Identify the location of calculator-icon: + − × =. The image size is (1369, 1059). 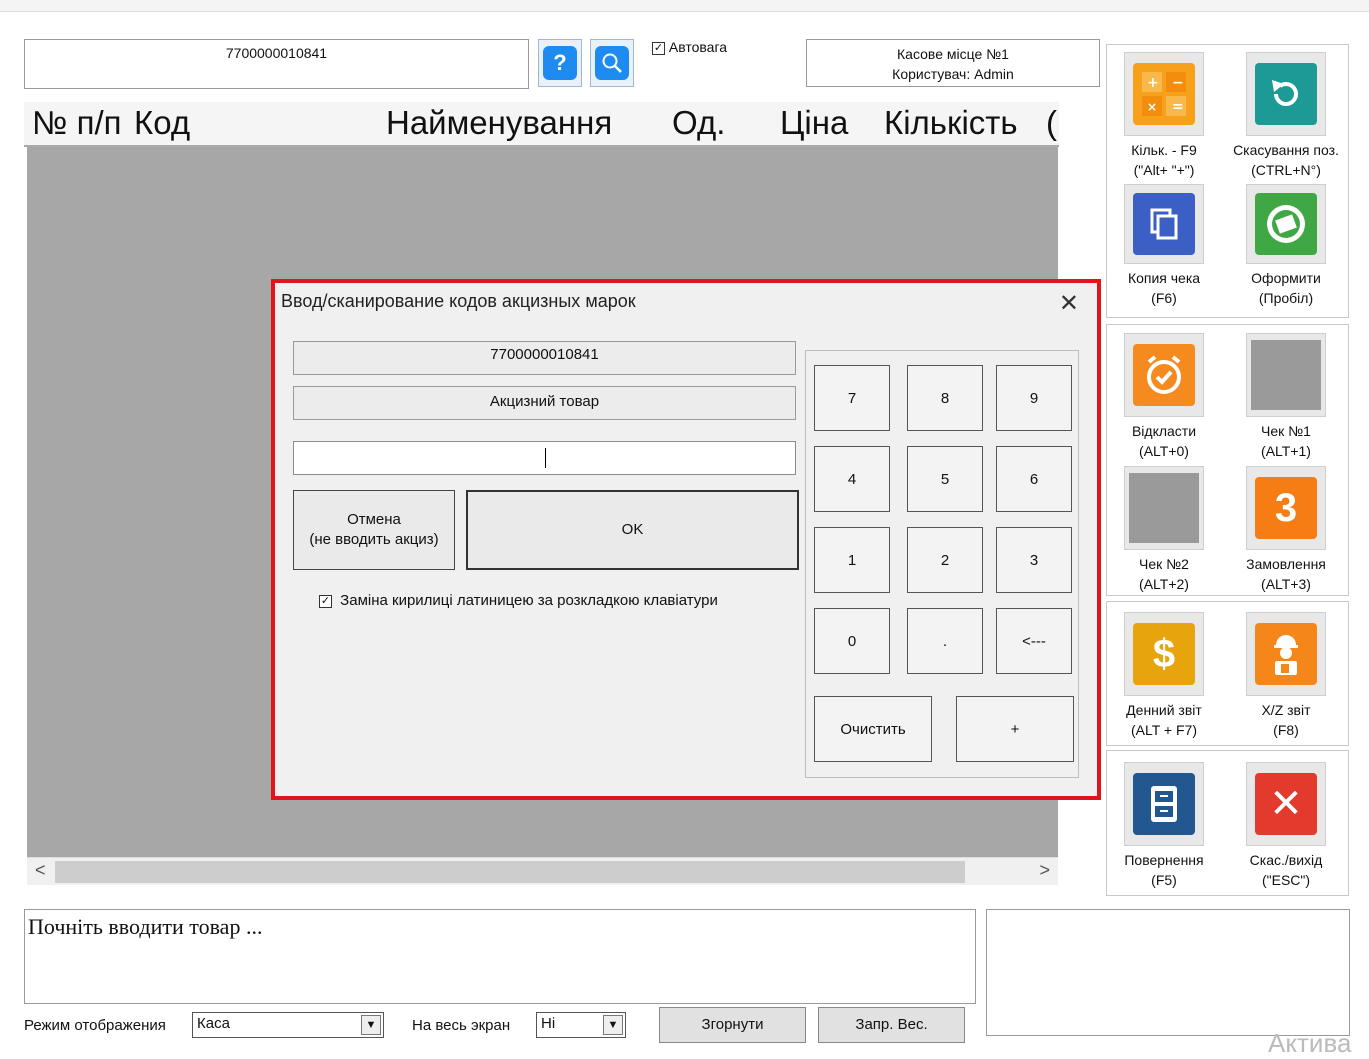
(1164, 94).